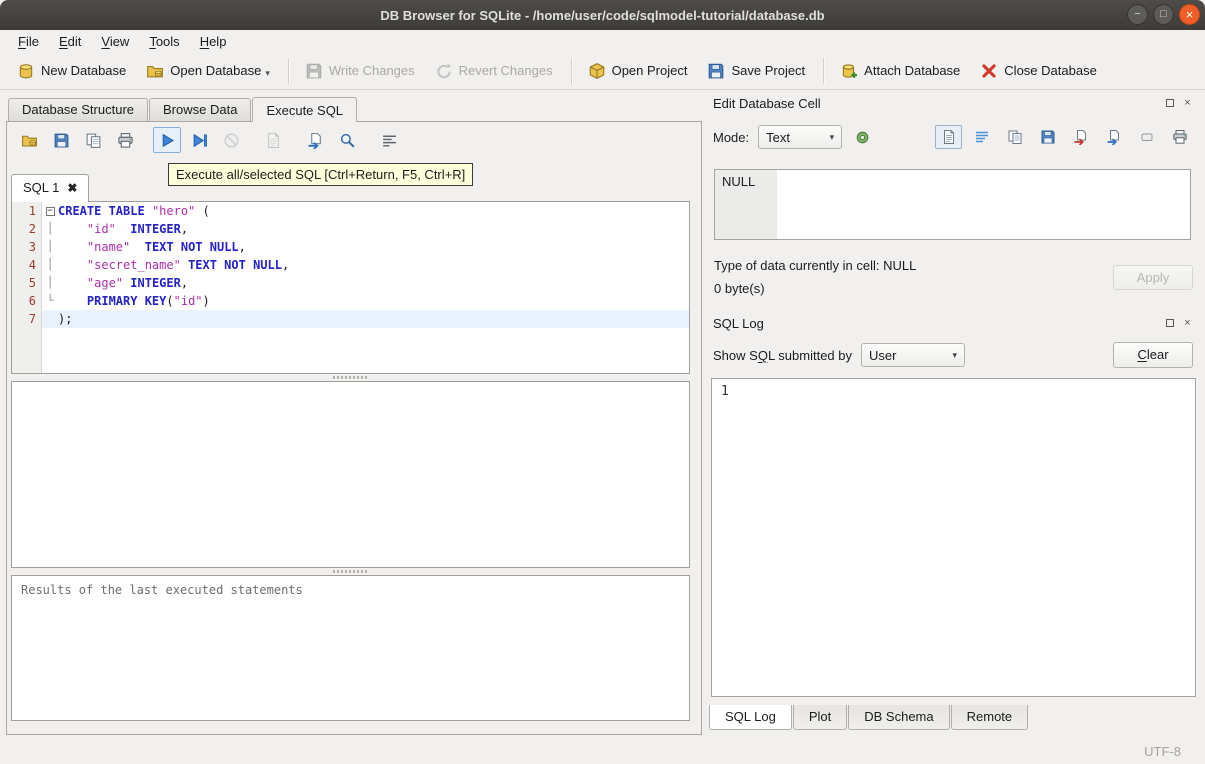 The image size is (1205, 764). Describe the element at coordinates (899, 717) in the screenshot. I see `tab-db-schema: DB Schema` at that location.